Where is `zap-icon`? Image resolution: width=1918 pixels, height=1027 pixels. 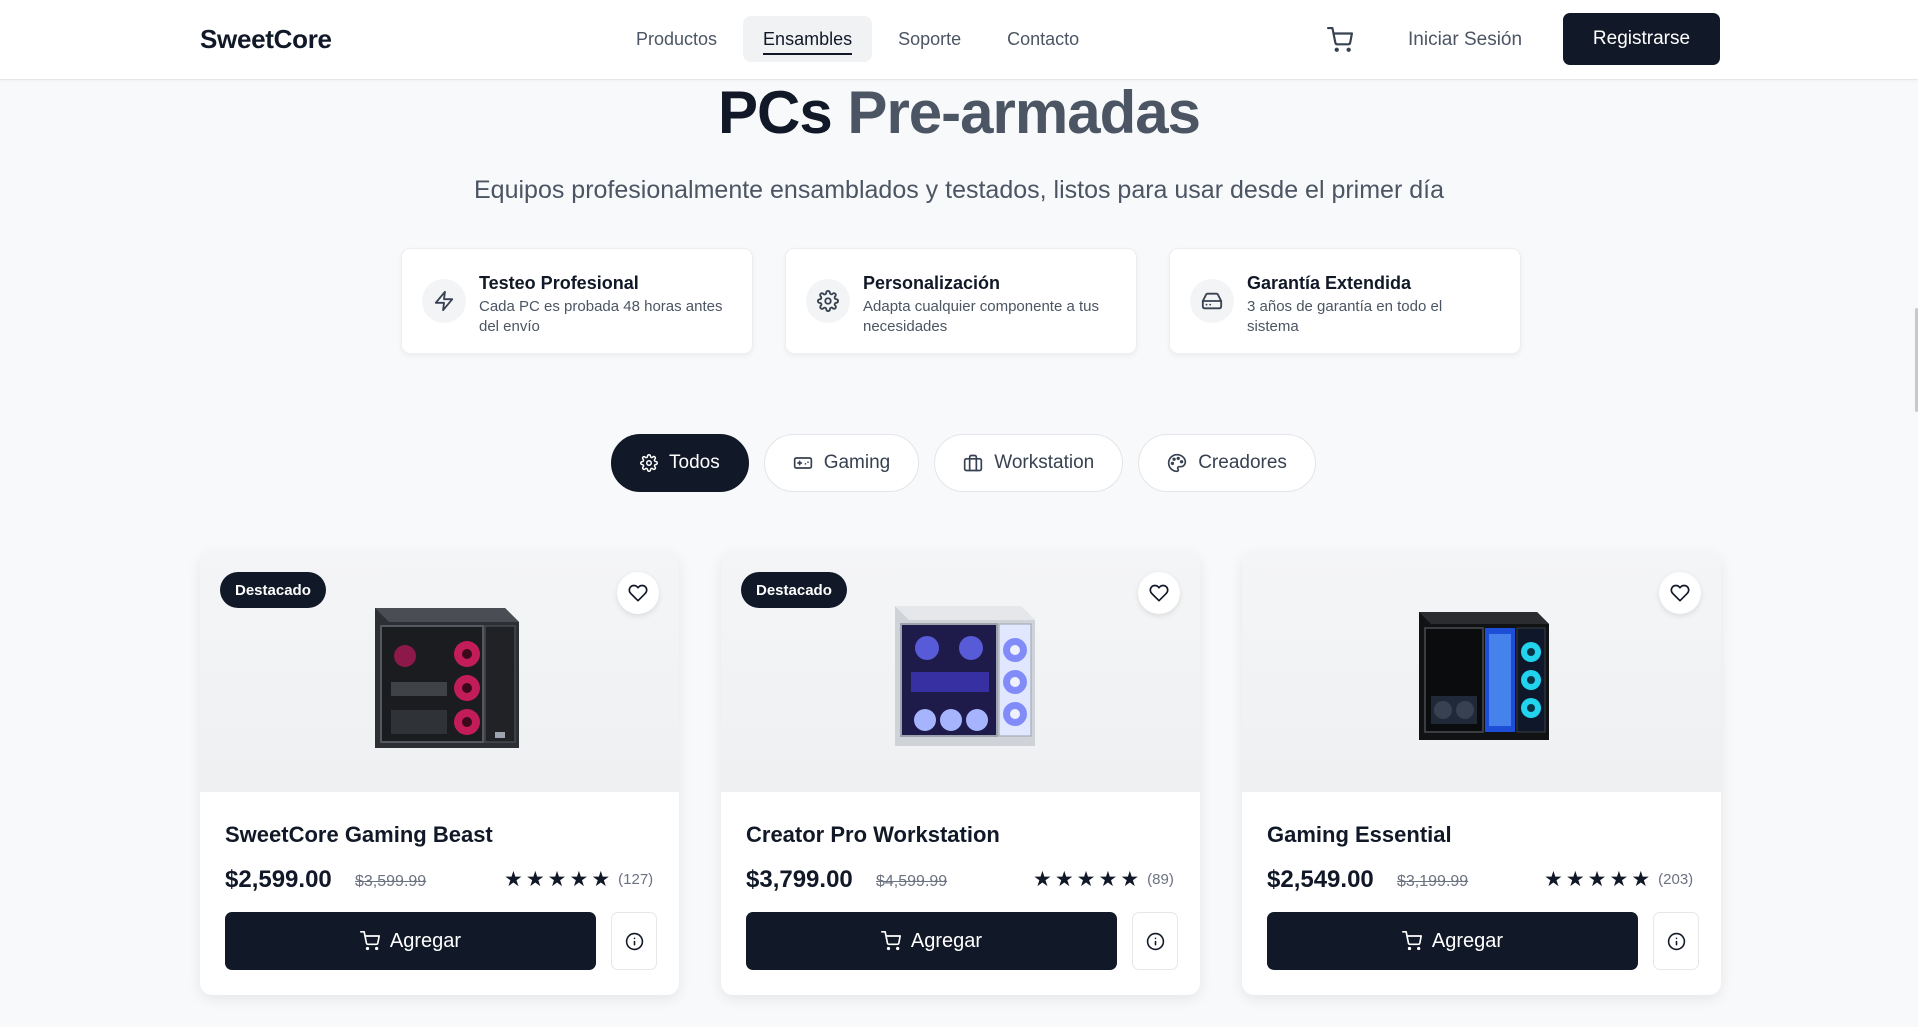 zap-icon is located at coordinates (444, 301).